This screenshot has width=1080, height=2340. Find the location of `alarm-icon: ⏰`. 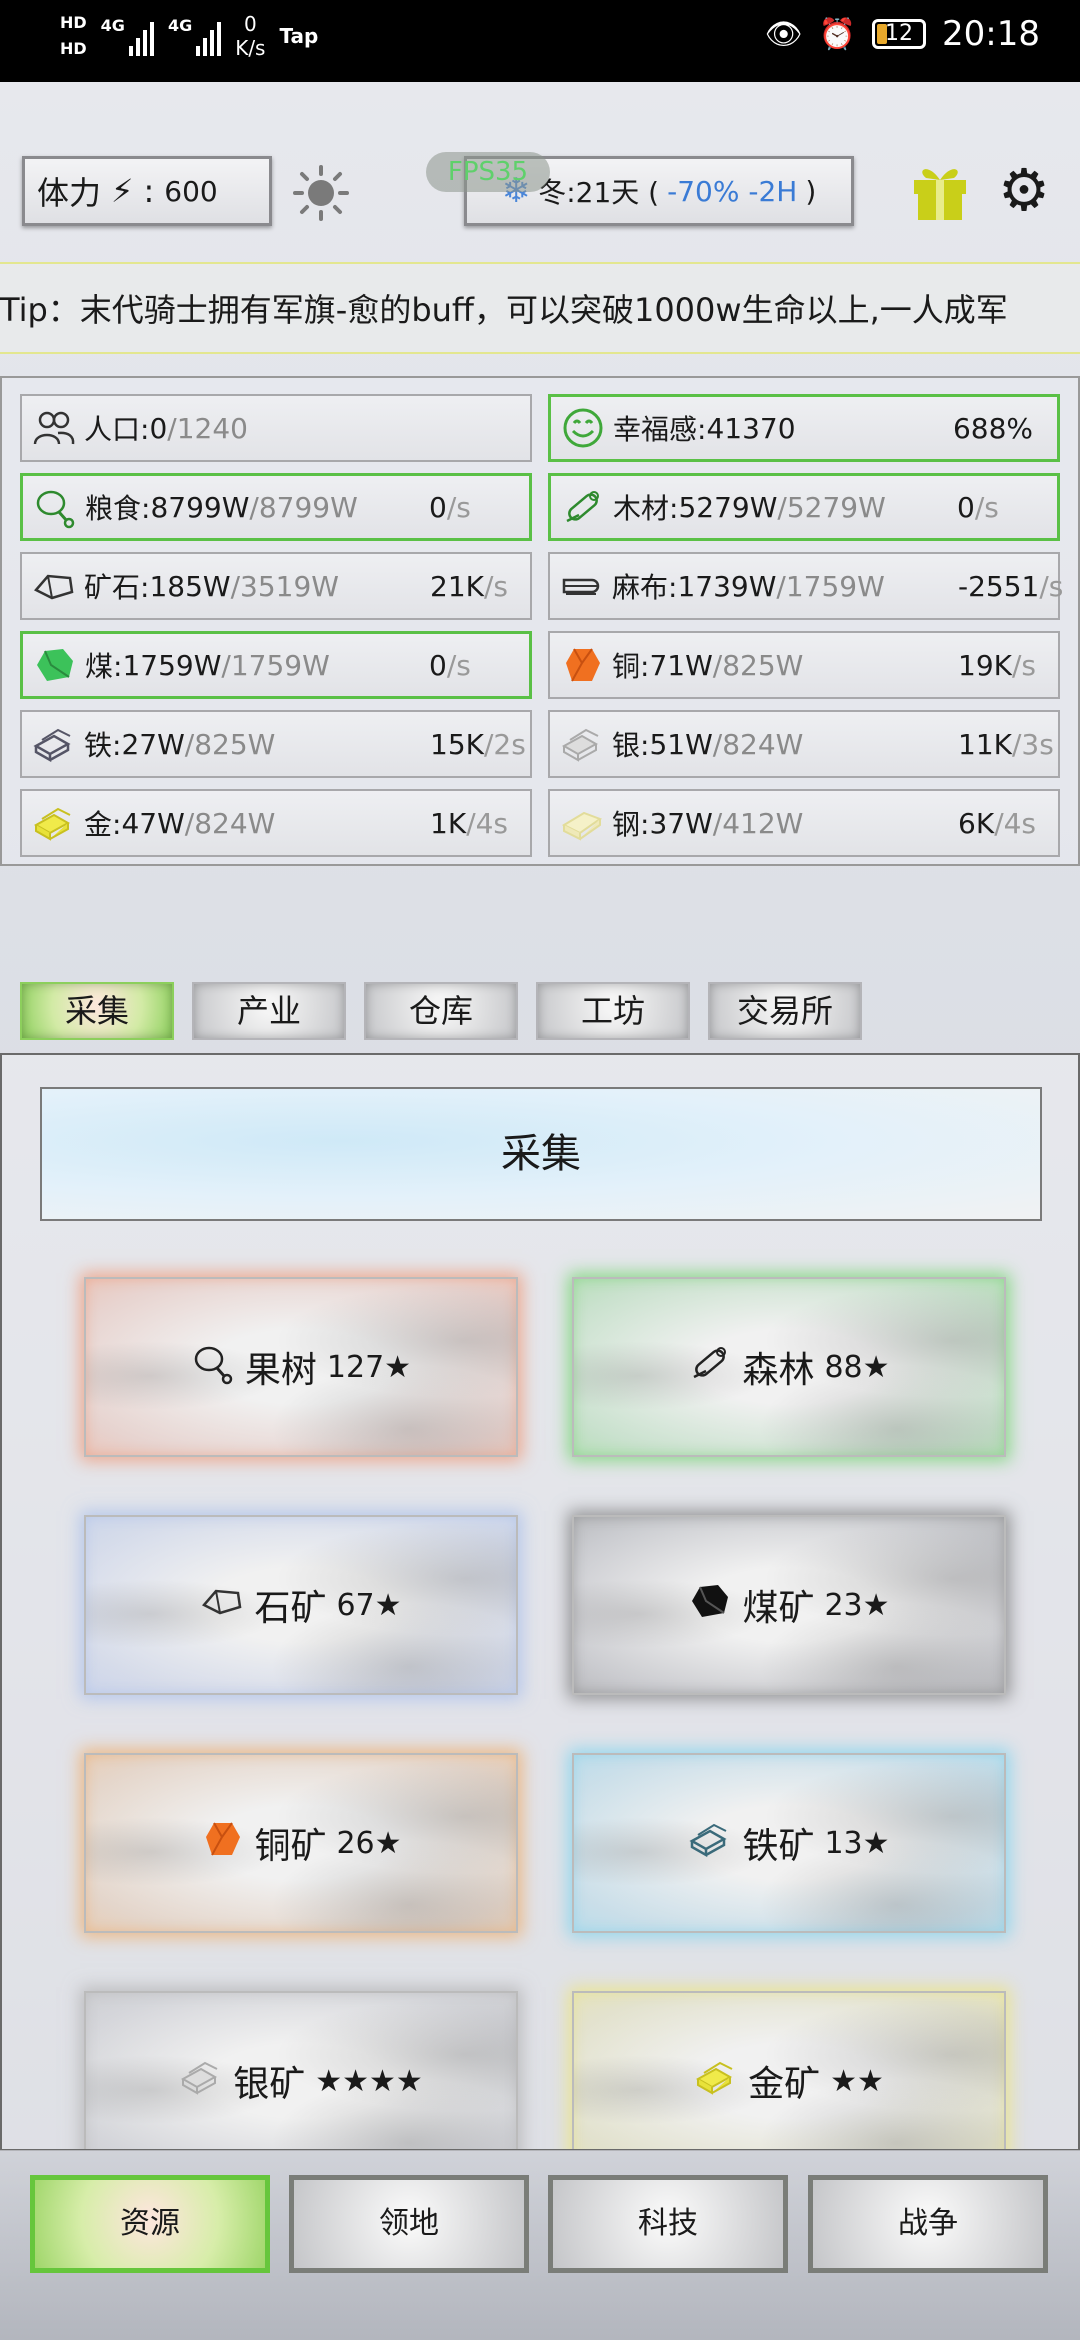

alarm-icon: ⏰ is located at coordinates (837, 34).